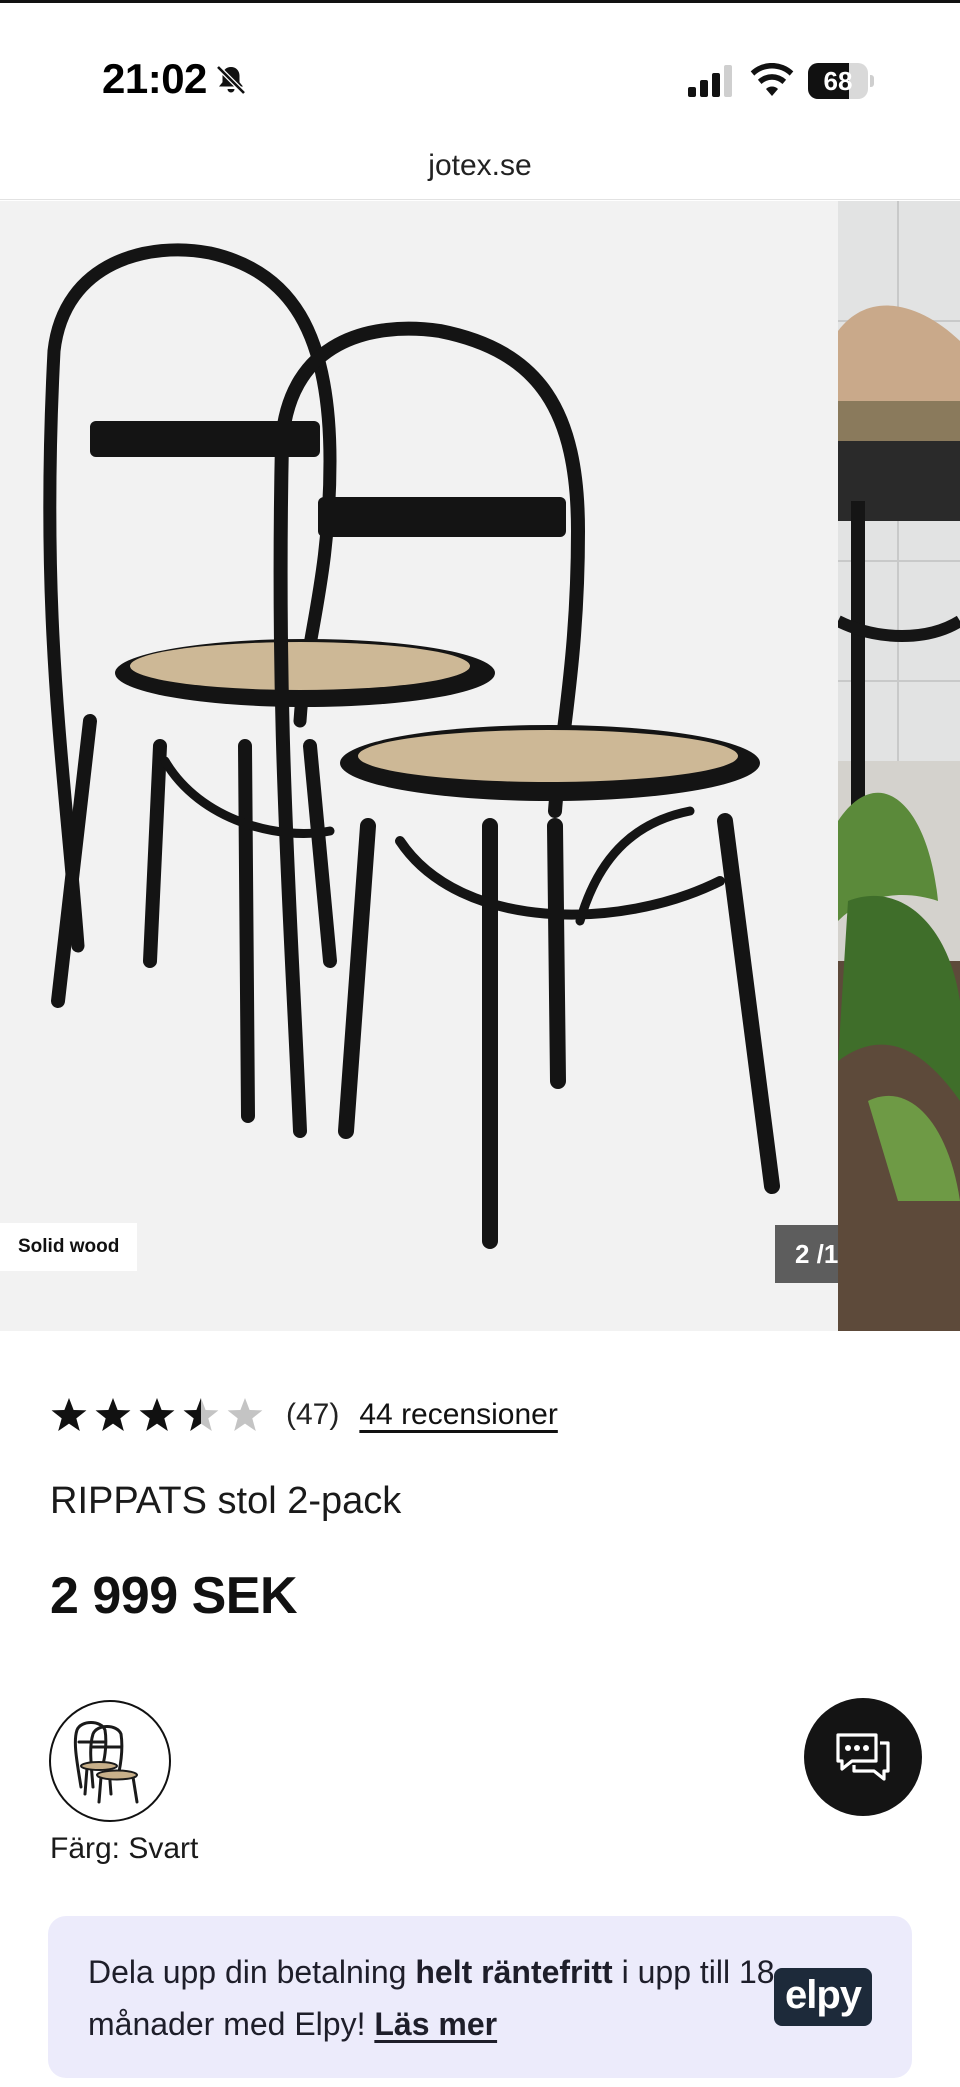 This screenshot has height=2087, width=960. What do you see at coordinates (174, 1596) in the screenshot?
I see `product-price: 2 999 SEK` at bounding box center [174, 1596].